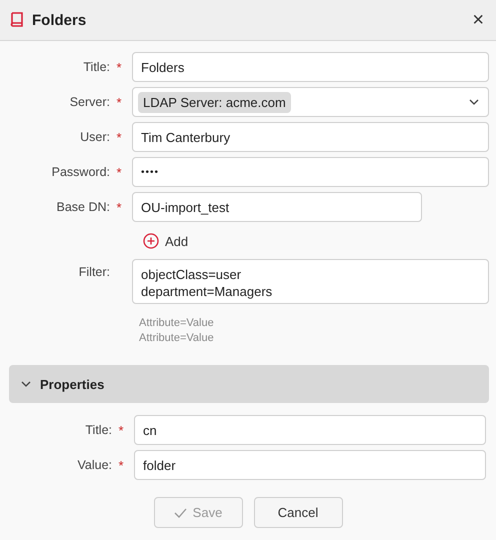  I want to click on input-field: OU-import_test, so click(277, 207).